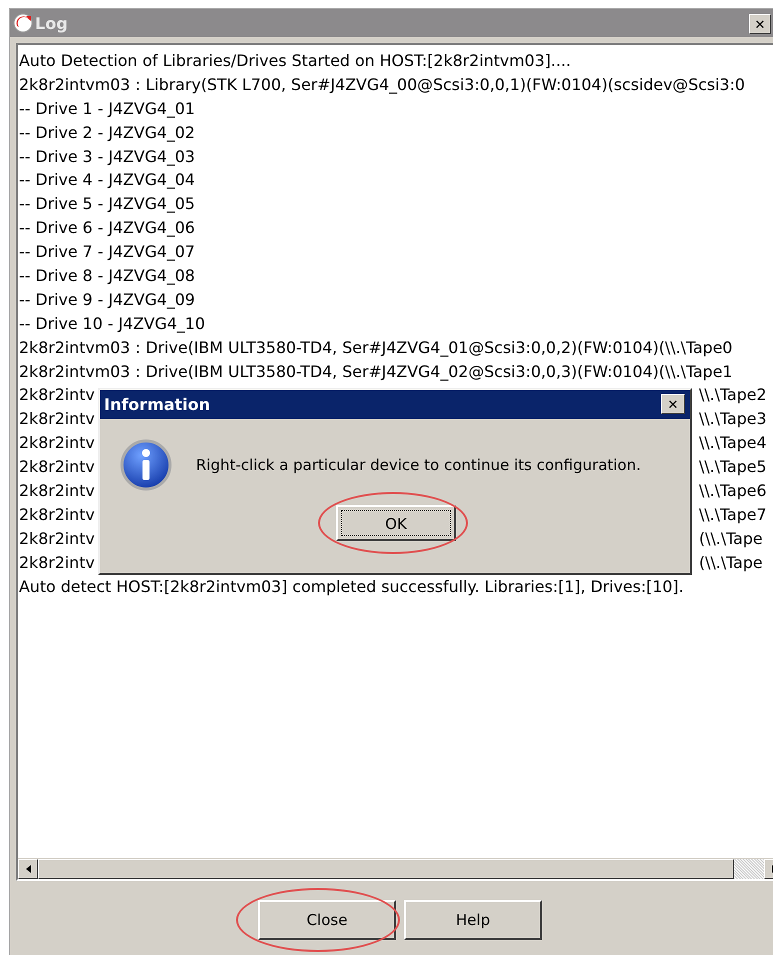 The image size is (773, 955). What do you see at coordinates (327, 920) in the screenshot?
I see `dialog-button: Close` at bounding box center [327, 920].